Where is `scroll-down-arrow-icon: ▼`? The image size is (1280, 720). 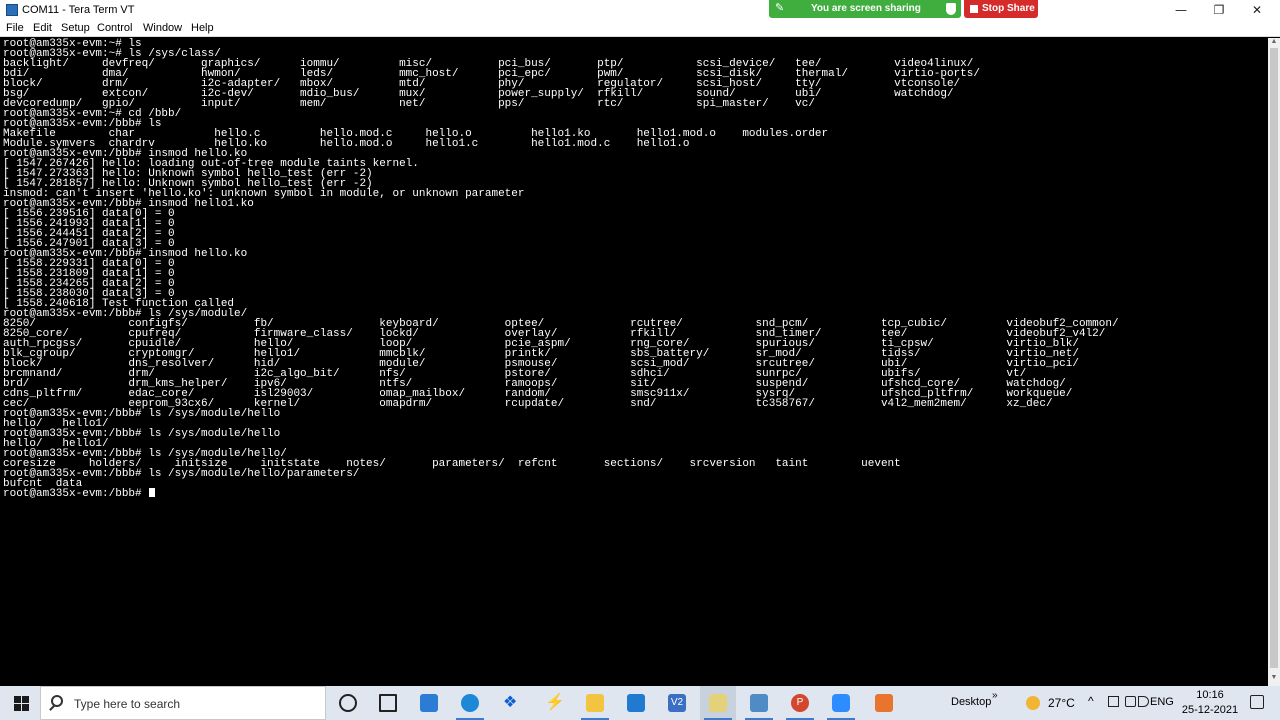
scroll-down-arrow-icon: ▼ is located at coordinates (1274, 679).